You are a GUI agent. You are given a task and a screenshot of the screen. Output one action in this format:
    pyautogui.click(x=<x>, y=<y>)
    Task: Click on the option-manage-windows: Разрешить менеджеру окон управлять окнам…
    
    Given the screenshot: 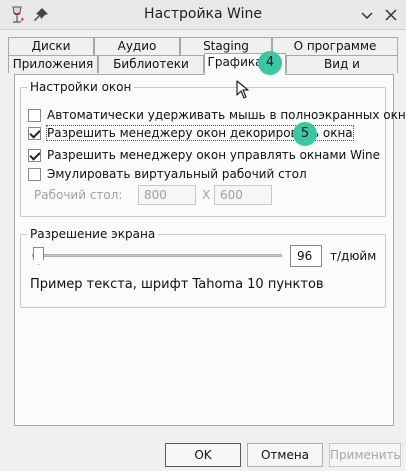 What is the action you would take?
    pyautogui.click(x=204, y=155)
    